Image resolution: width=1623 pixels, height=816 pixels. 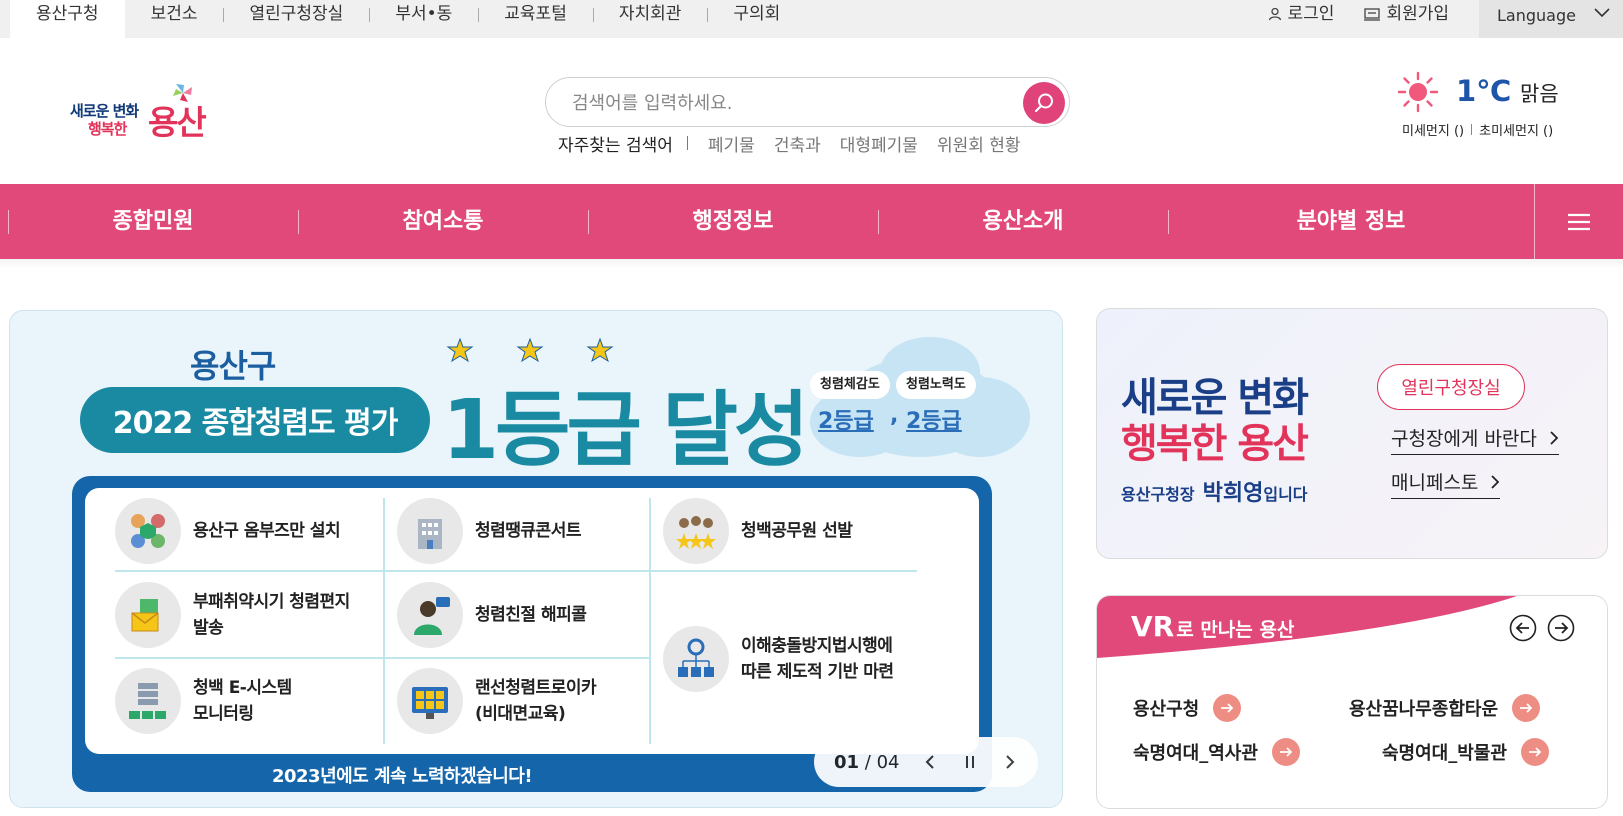 What do you see at coordinates (148, 701) in the screenshot?
I see `server-monitor-icon` at bounding box center [148, 701].